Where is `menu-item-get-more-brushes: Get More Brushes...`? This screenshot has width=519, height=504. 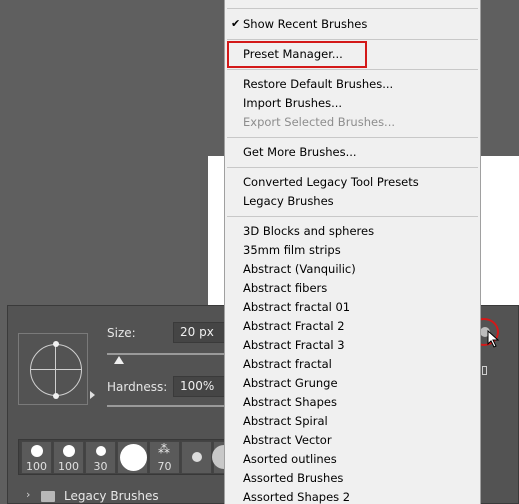
menu-item-get-more-brushes: Get More Brushes... is located at coordinates (300, 152).